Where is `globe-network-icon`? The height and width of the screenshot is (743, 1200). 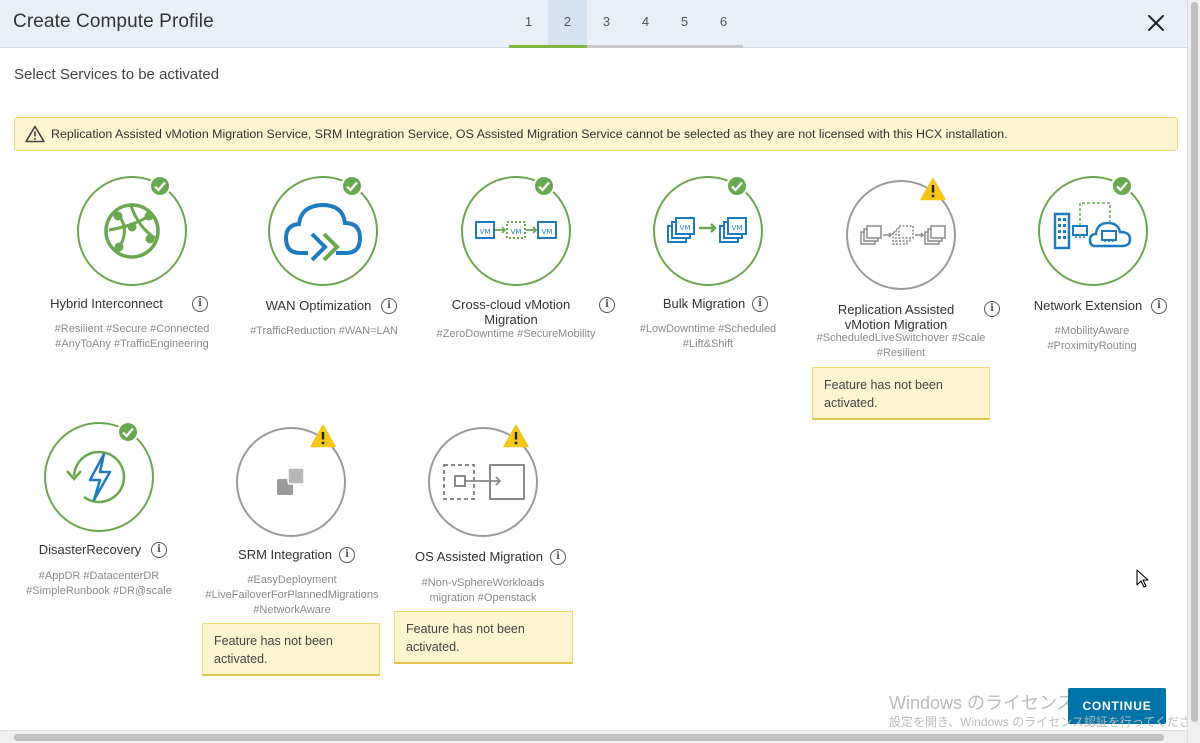
globe-network-icon is located at coordinates (132, 231).